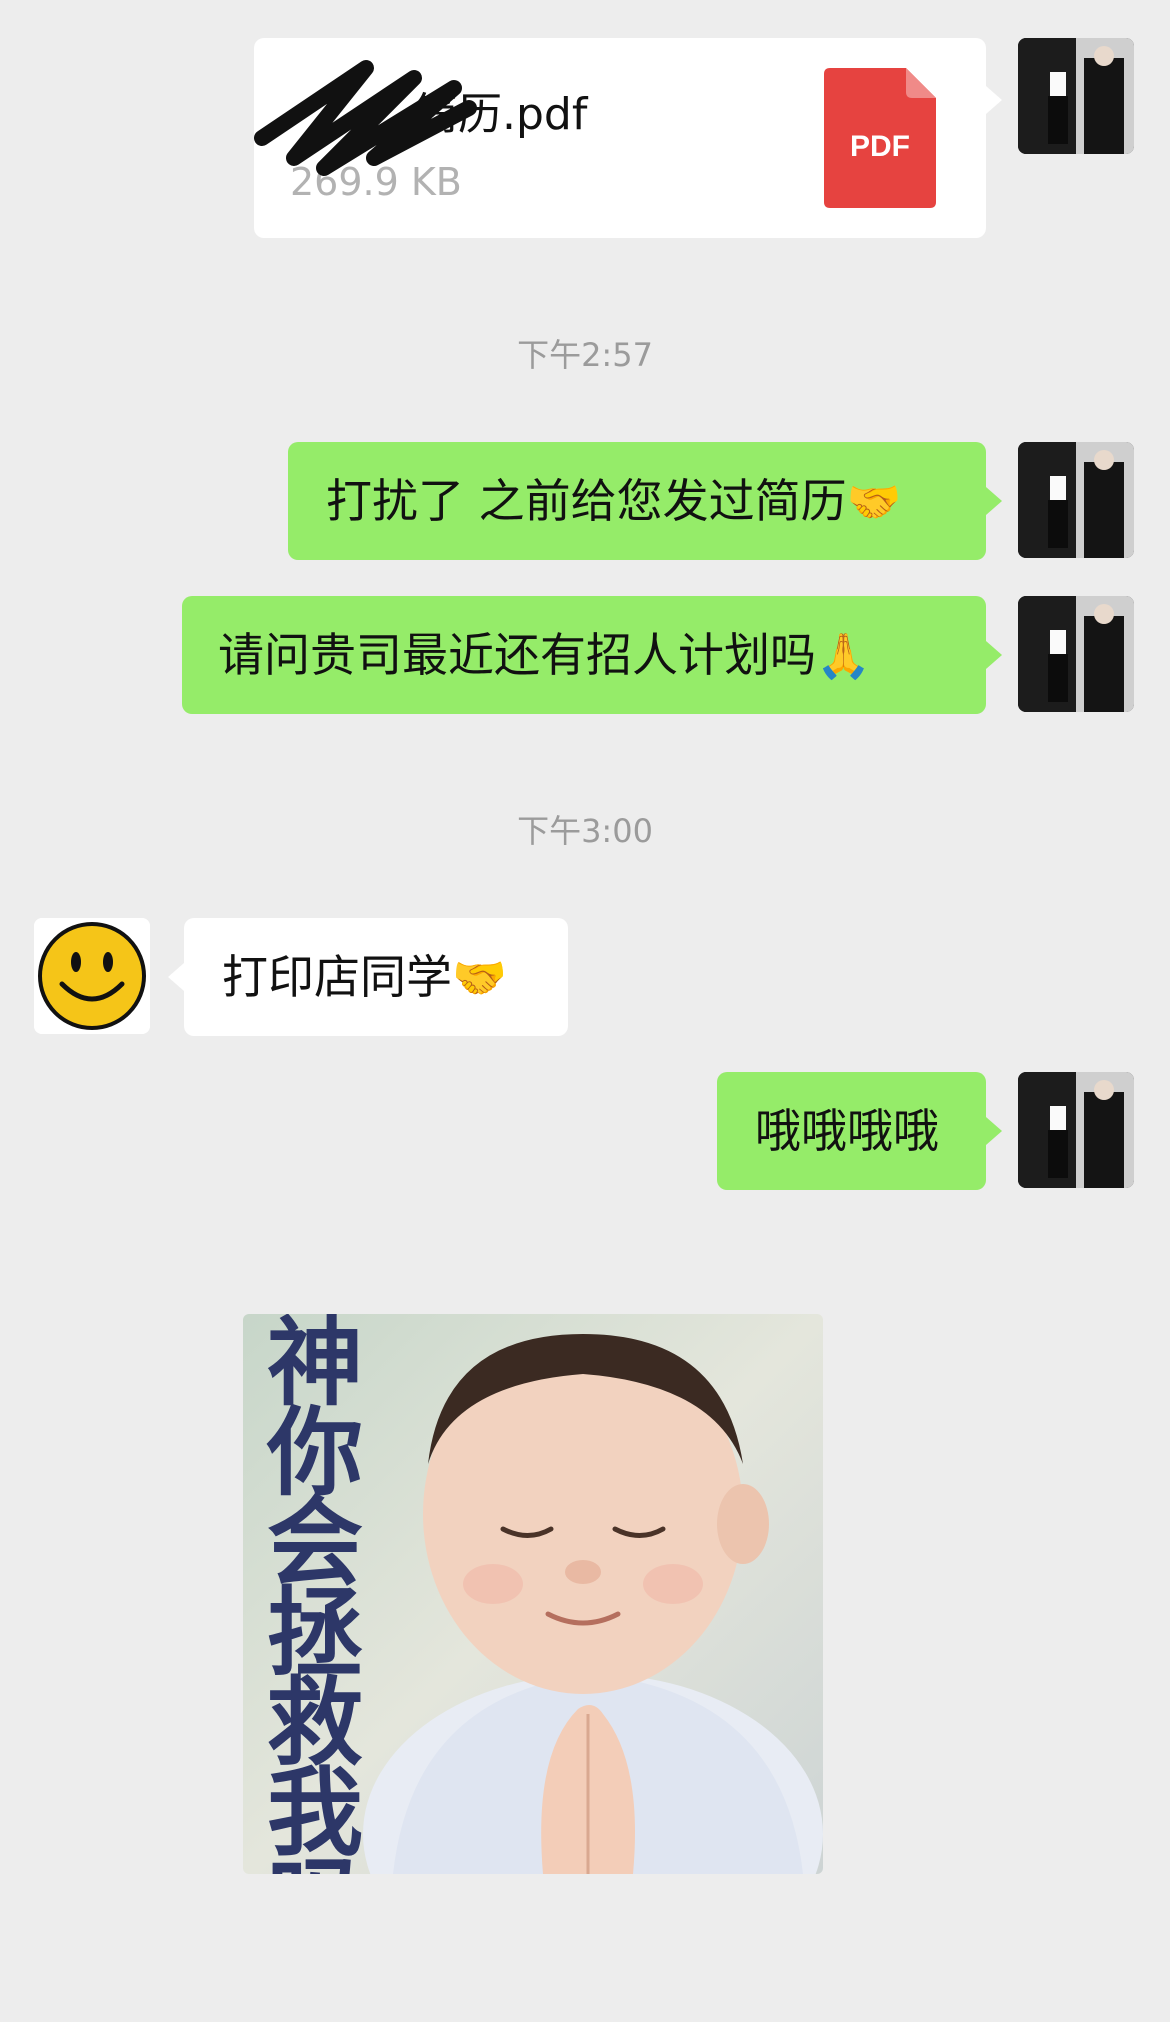 The width and height of the screenshot is (1170, 2022). Describe the element at coordinates (533, 1594) in the screenshot. I see `baby-praying-sticker: 神 你 会 拯 救 我 吗` at that location.